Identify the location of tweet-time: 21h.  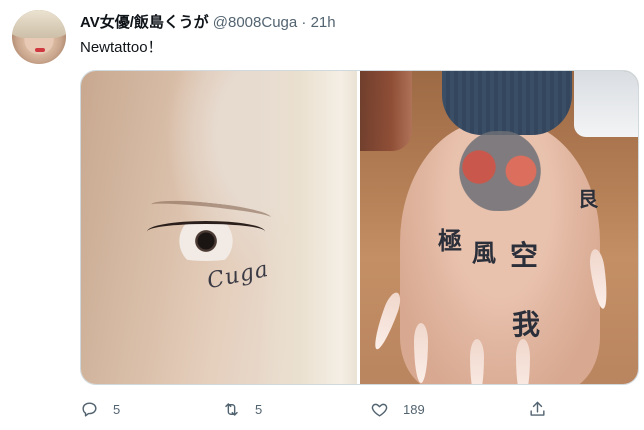
(323, 22).